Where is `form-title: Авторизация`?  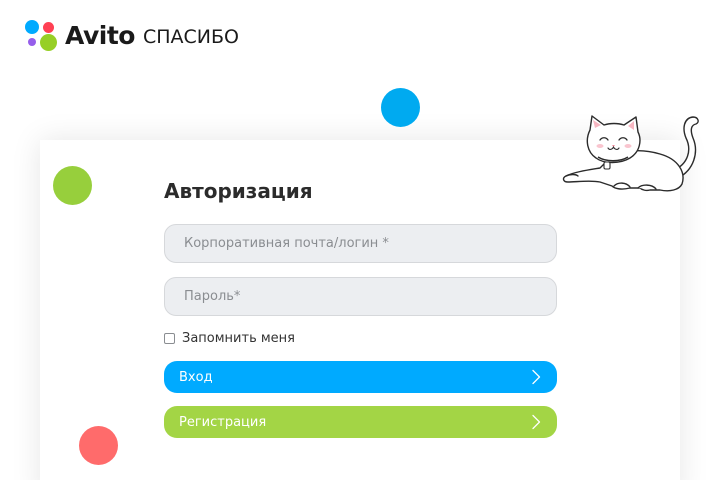
form-title: Авторизация is located at coordinates (238, 191).